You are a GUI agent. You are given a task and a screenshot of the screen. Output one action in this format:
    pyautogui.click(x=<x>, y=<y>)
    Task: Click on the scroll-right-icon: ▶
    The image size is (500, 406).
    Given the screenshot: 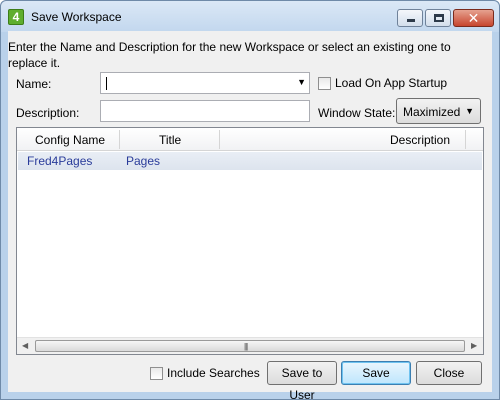 What is the action you would take?
    pyautogui.click(x=474, y=345)
    